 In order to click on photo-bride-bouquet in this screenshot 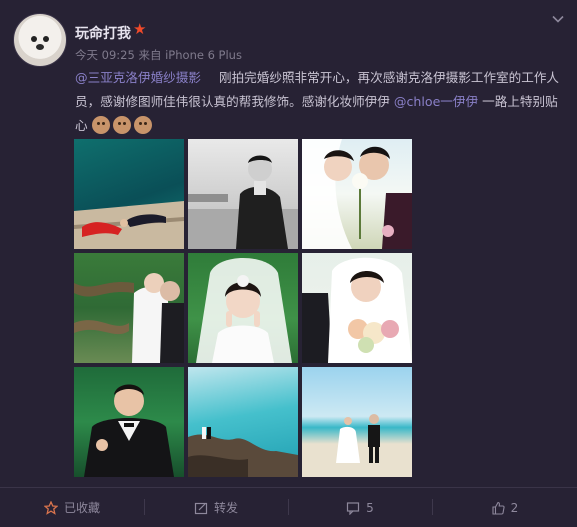, I will do `click(357, 308)`.